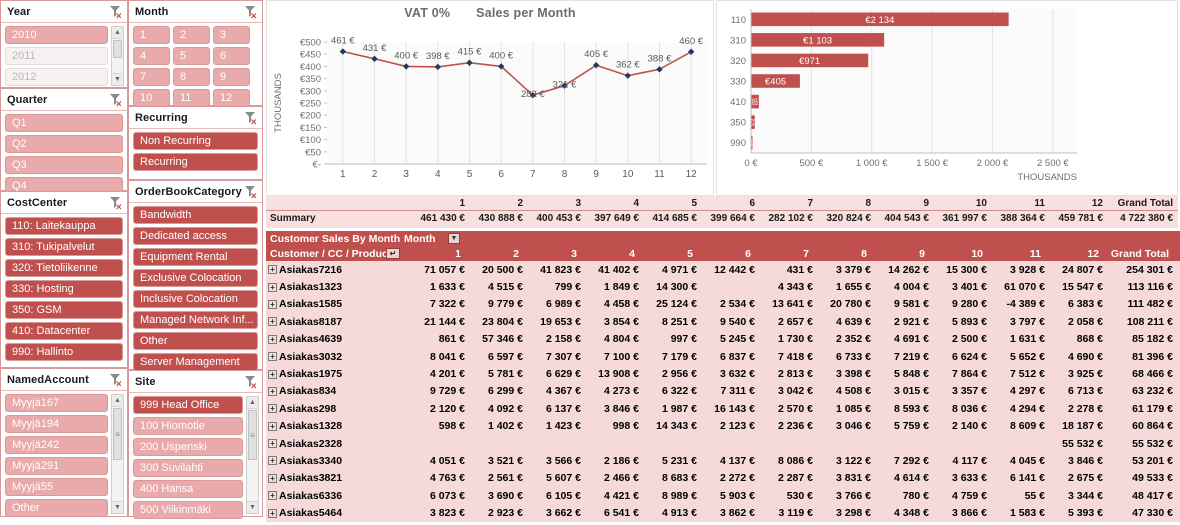  I want to click on slicer-item-costcenter-320: 320: Tietoliikenne, so click(64, 268).